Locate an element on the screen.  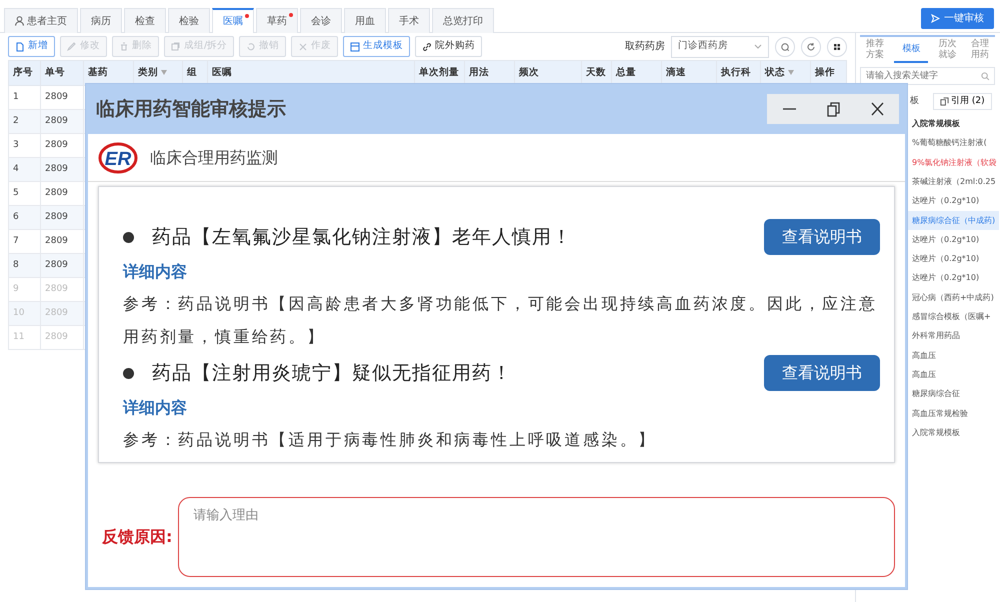
grid-icon is located at coordinates (837, 47).